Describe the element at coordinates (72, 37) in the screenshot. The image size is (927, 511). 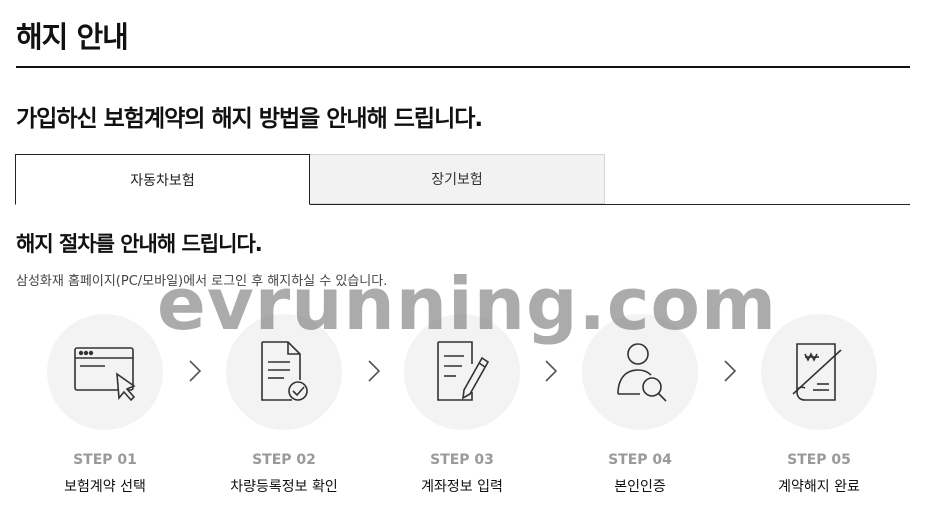
I see `page-title: 해지 안내` at that location.